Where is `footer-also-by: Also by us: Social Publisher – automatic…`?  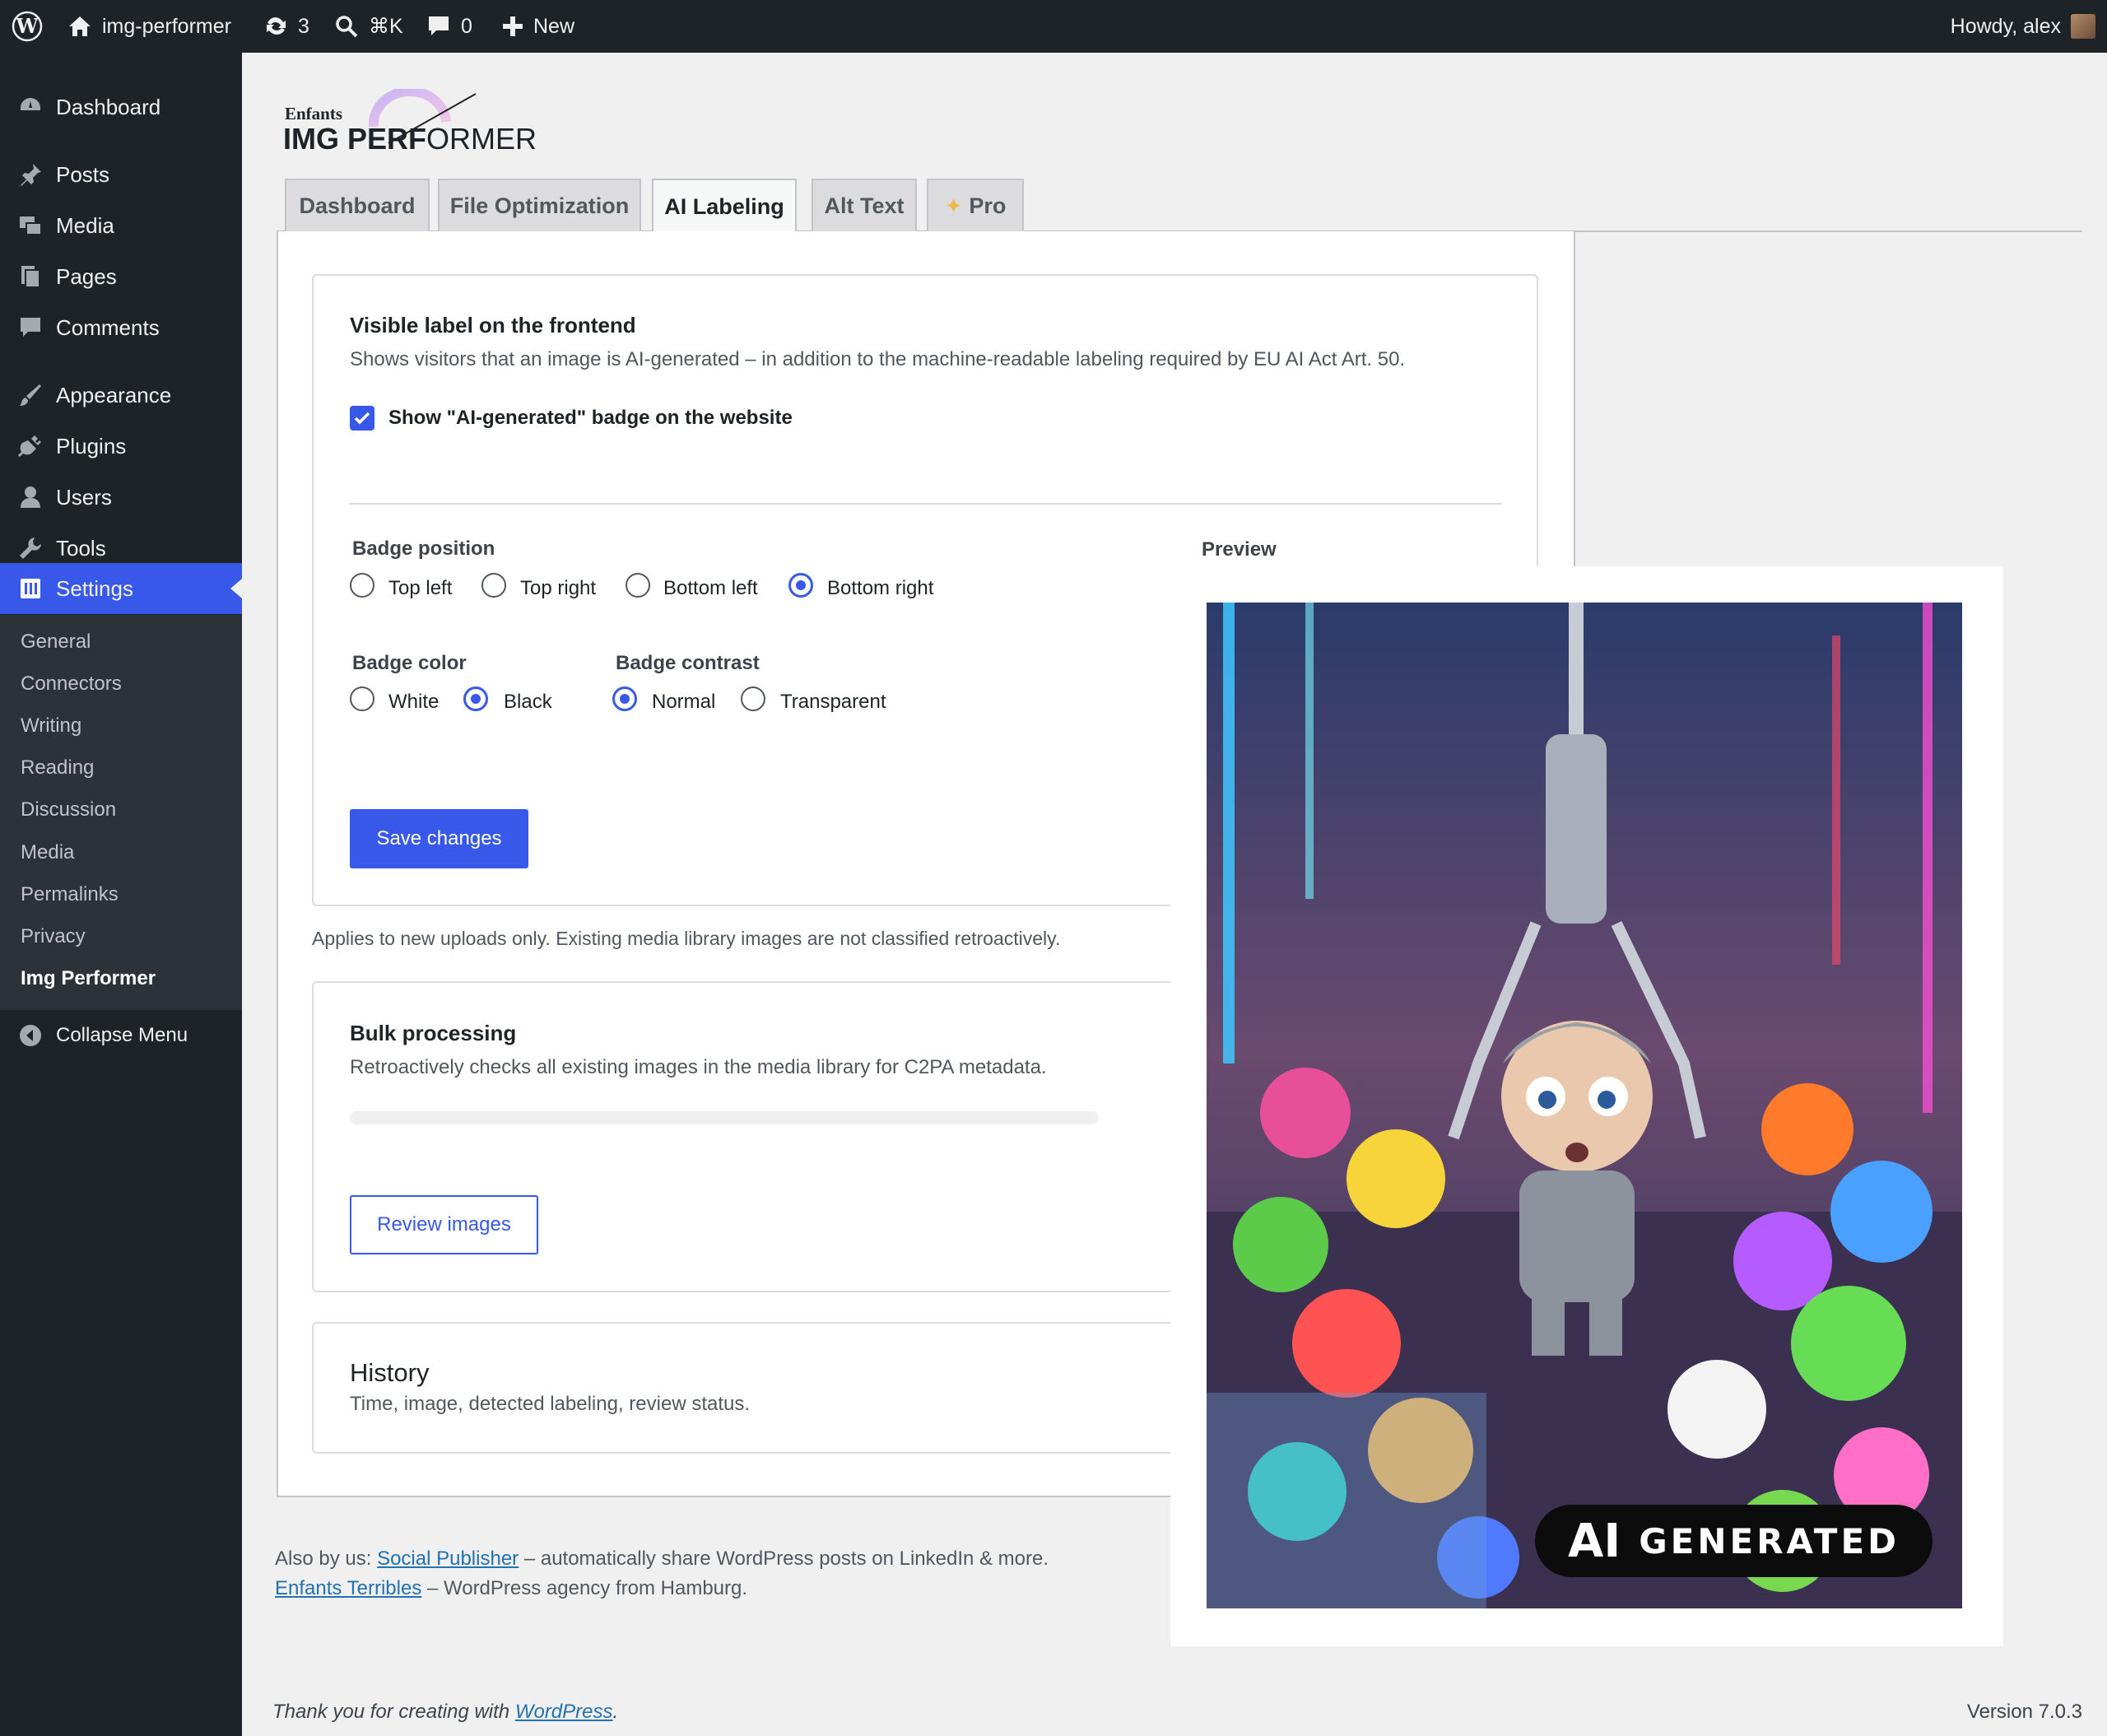
footer-also-by: Also by us: Social Publisher – automatic… is located at coordinates (662, 1559).